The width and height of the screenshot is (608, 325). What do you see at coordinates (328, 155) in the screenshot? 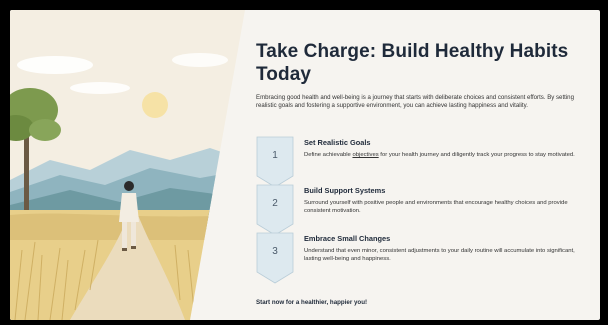
I see `step-desc-part: Define achievable` at bounding box center [328, 155].